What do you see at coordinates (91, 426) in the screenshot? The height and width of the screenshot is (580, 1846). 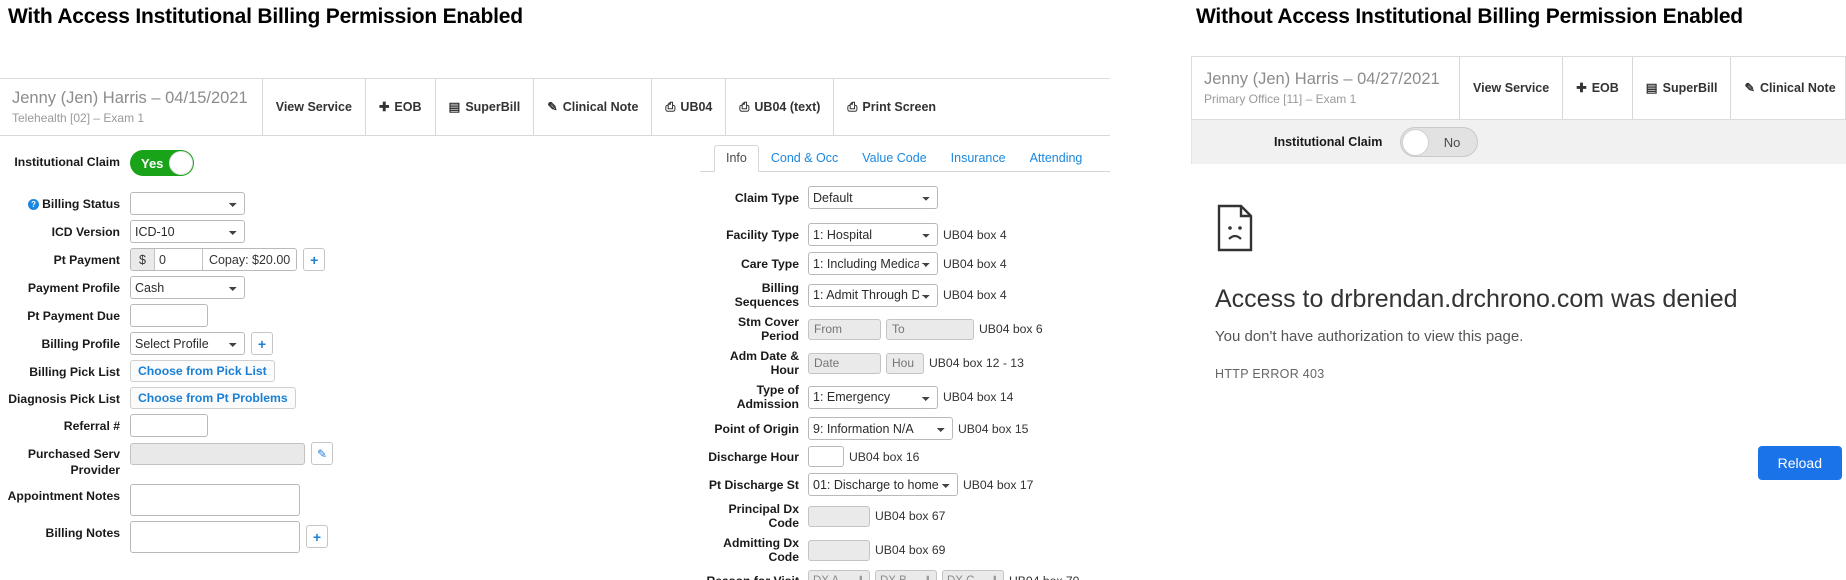 I see `referral-label: Referral #` at bounding box center [91, 426].